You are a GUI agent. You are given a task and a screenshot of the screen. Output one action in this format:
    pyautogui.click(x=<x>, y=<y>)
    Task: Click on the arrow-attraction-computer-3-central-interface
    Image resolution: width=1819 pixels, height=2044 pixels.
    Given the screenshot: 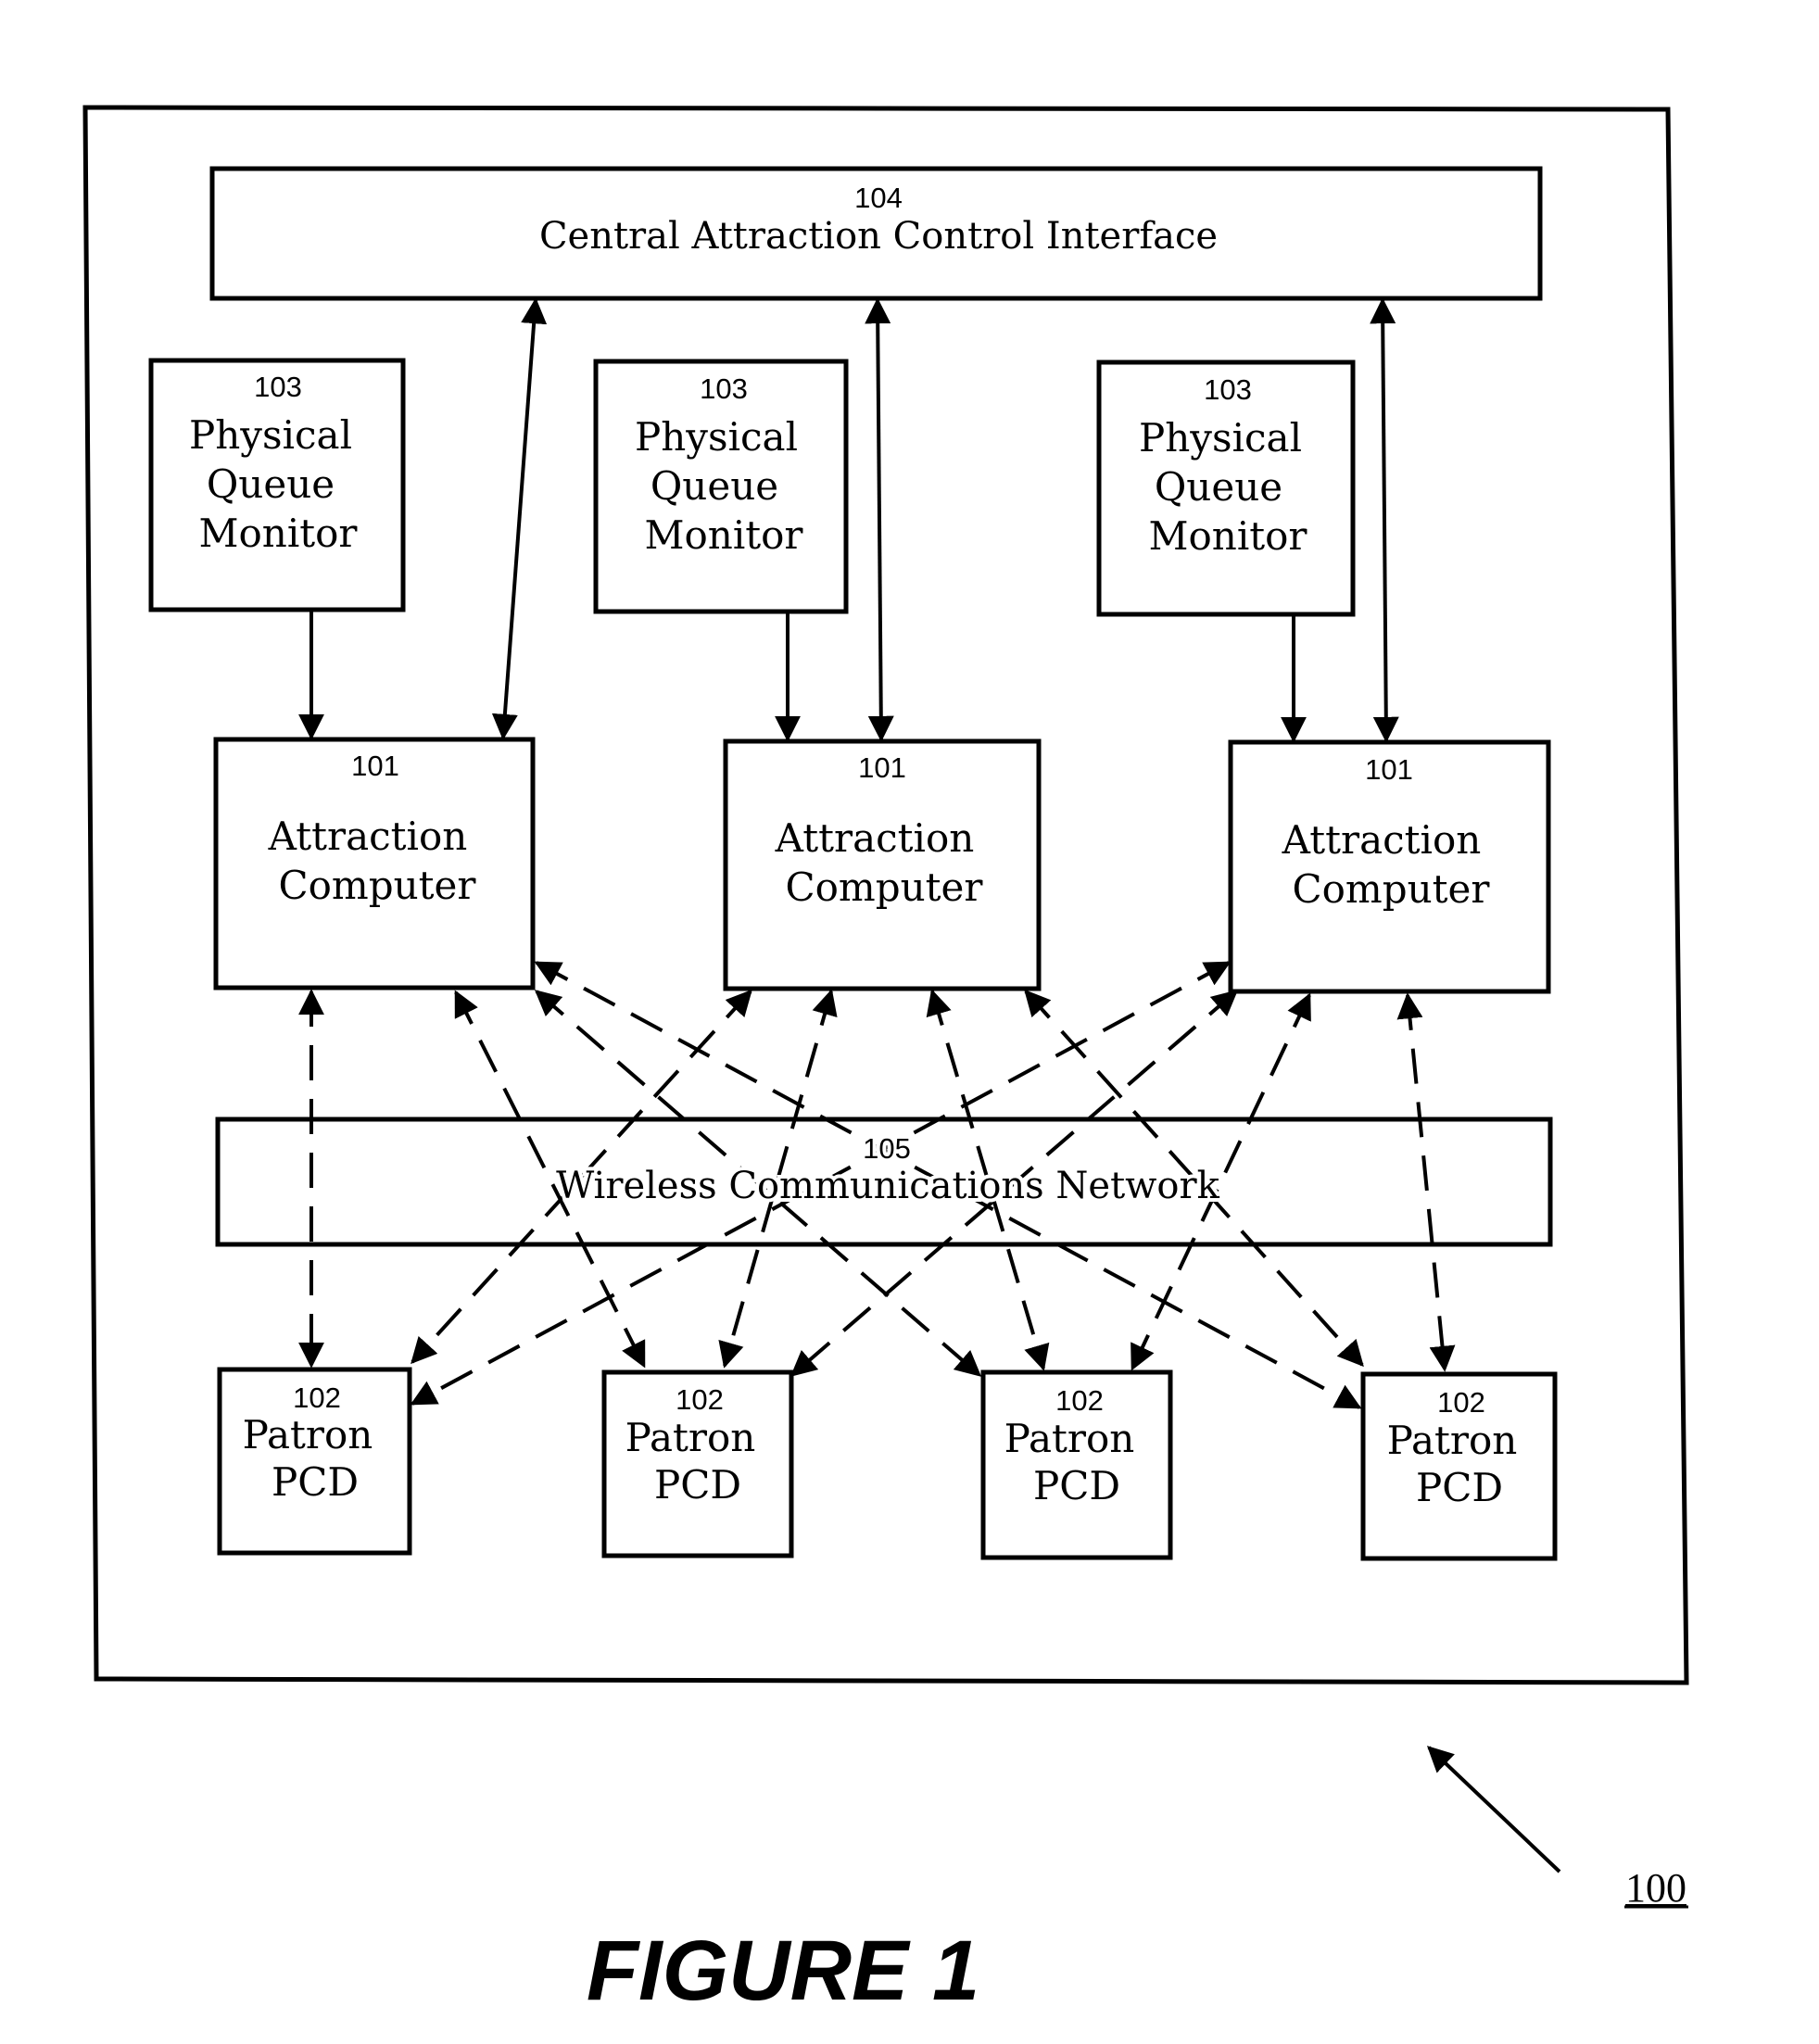 What is the action you would take?
    pyautogui.click(x=1384, y=520)
    